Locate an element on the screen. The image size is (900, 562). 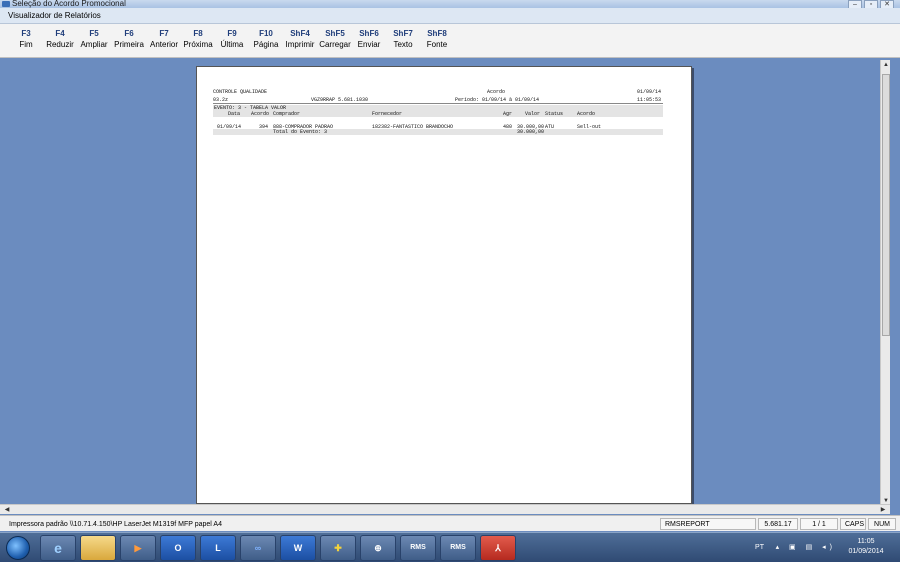
caps-indicator: CAPS is located at coordinates (853, 524).